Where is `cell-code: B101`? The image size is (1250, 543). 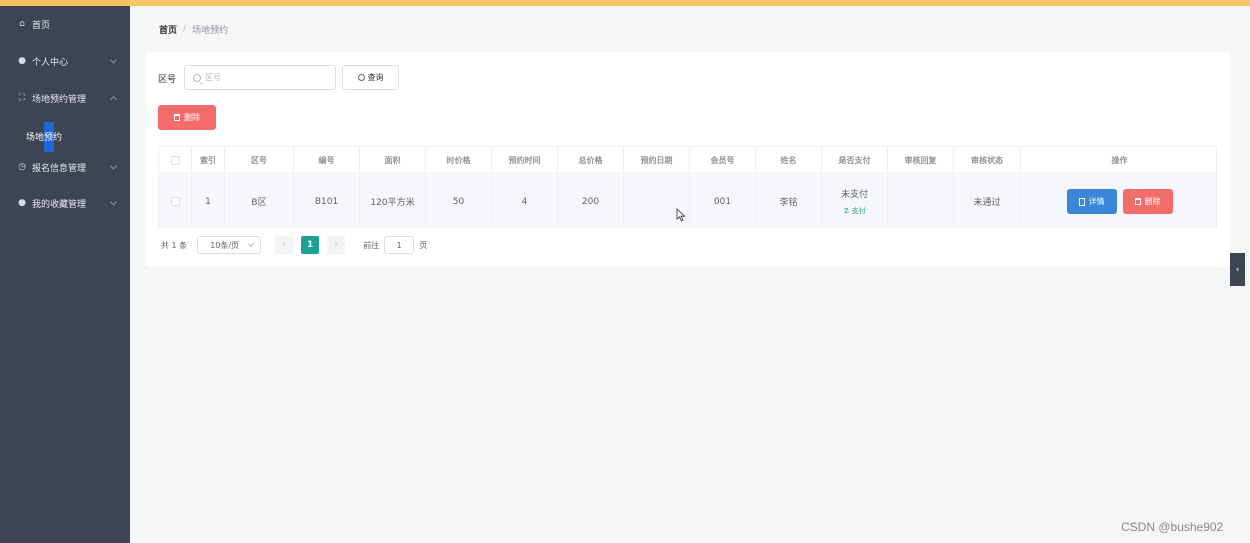
cell-code: B101 is located at coordinates (327, 201).